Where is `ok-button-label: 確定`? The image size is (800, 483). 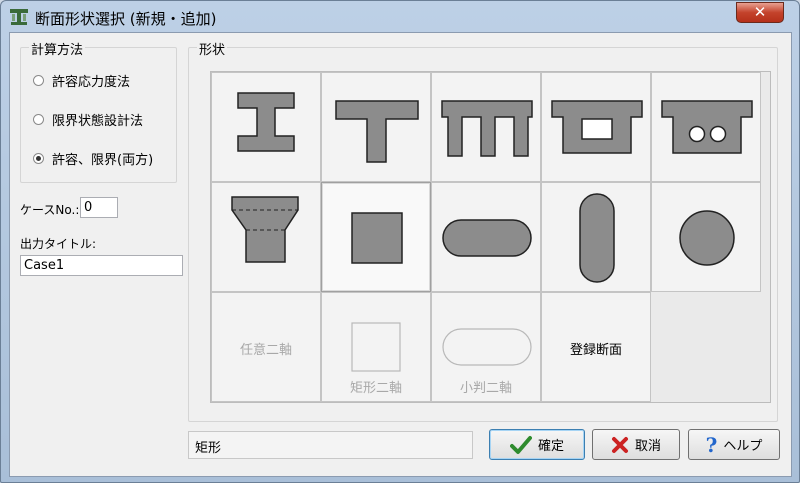
ok-button-label: 確定 is located at coordinates (550, 446).